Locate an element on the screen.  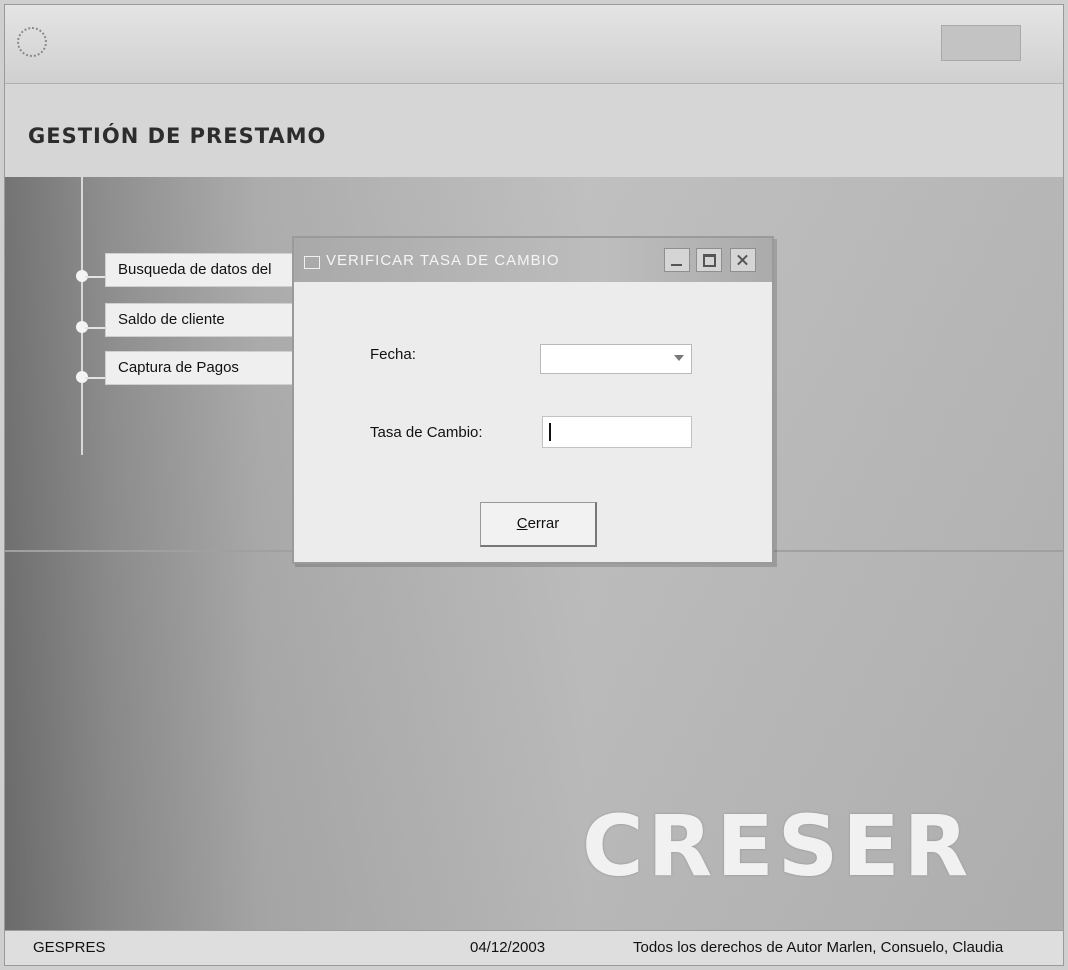
tasa-cambio-label: Tasa de Cambio: is located at coordinates (426, 432).